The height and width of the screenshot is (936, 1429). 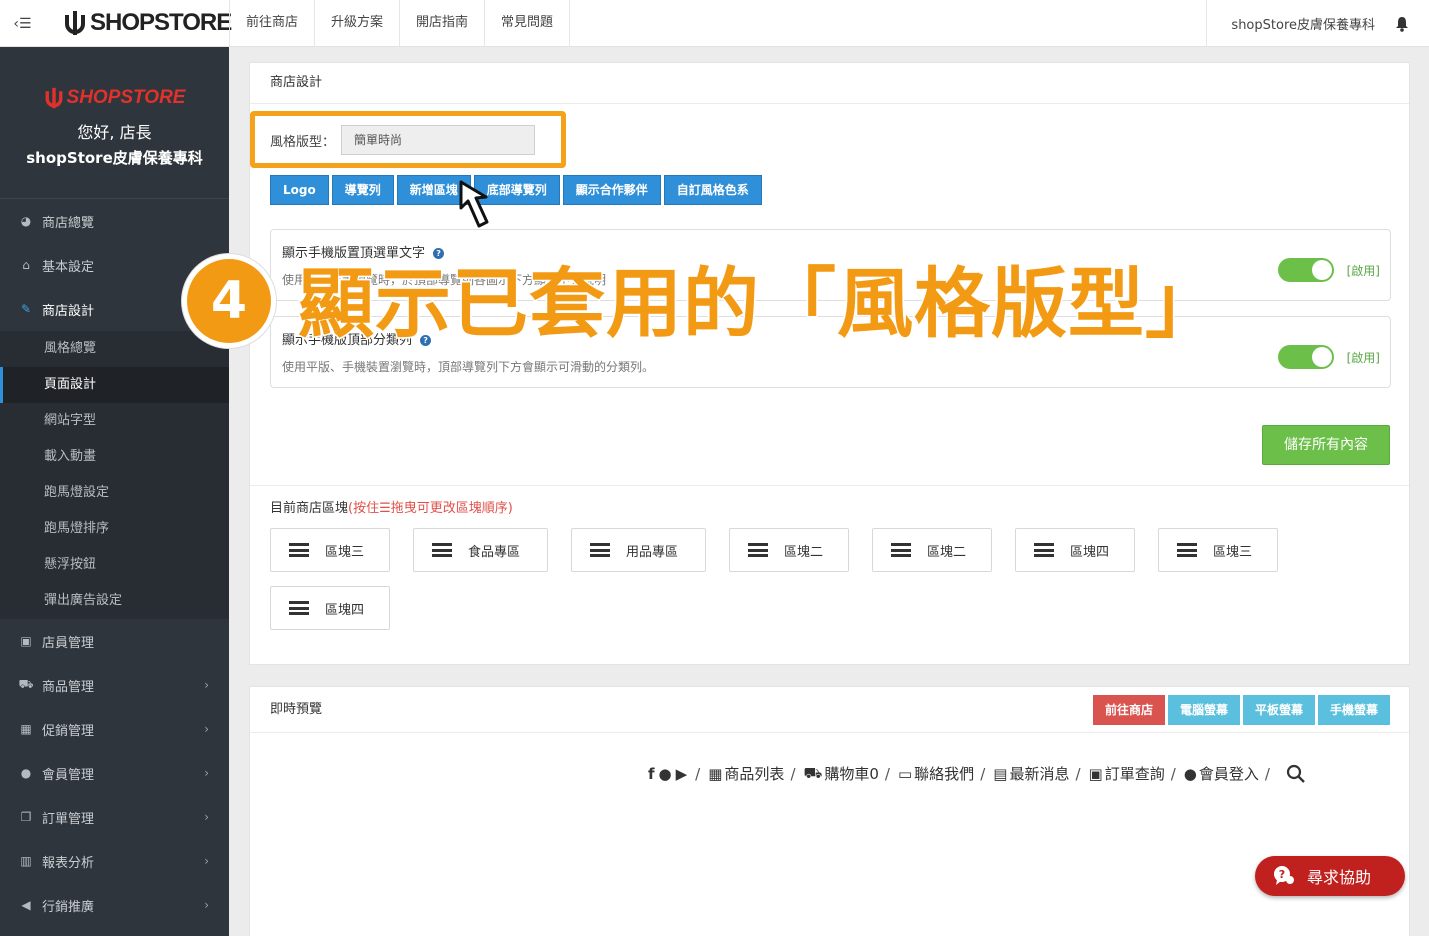 What do you see at coordinates (1303, 23) in the screenshot?
I see `store-name-link: shopStore皮膚保養專科` at bounding box center [1303, 23].